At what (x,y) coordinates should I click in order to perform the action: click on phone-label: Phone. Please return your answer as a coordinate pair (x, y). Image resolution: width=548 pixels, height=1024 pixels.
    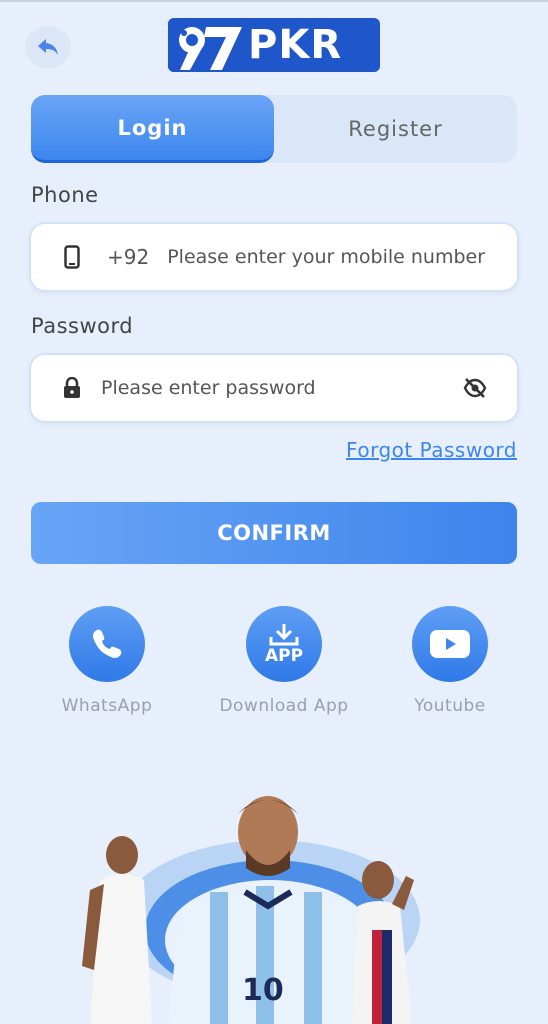
    Looking at the image, I should click on (65, 195).